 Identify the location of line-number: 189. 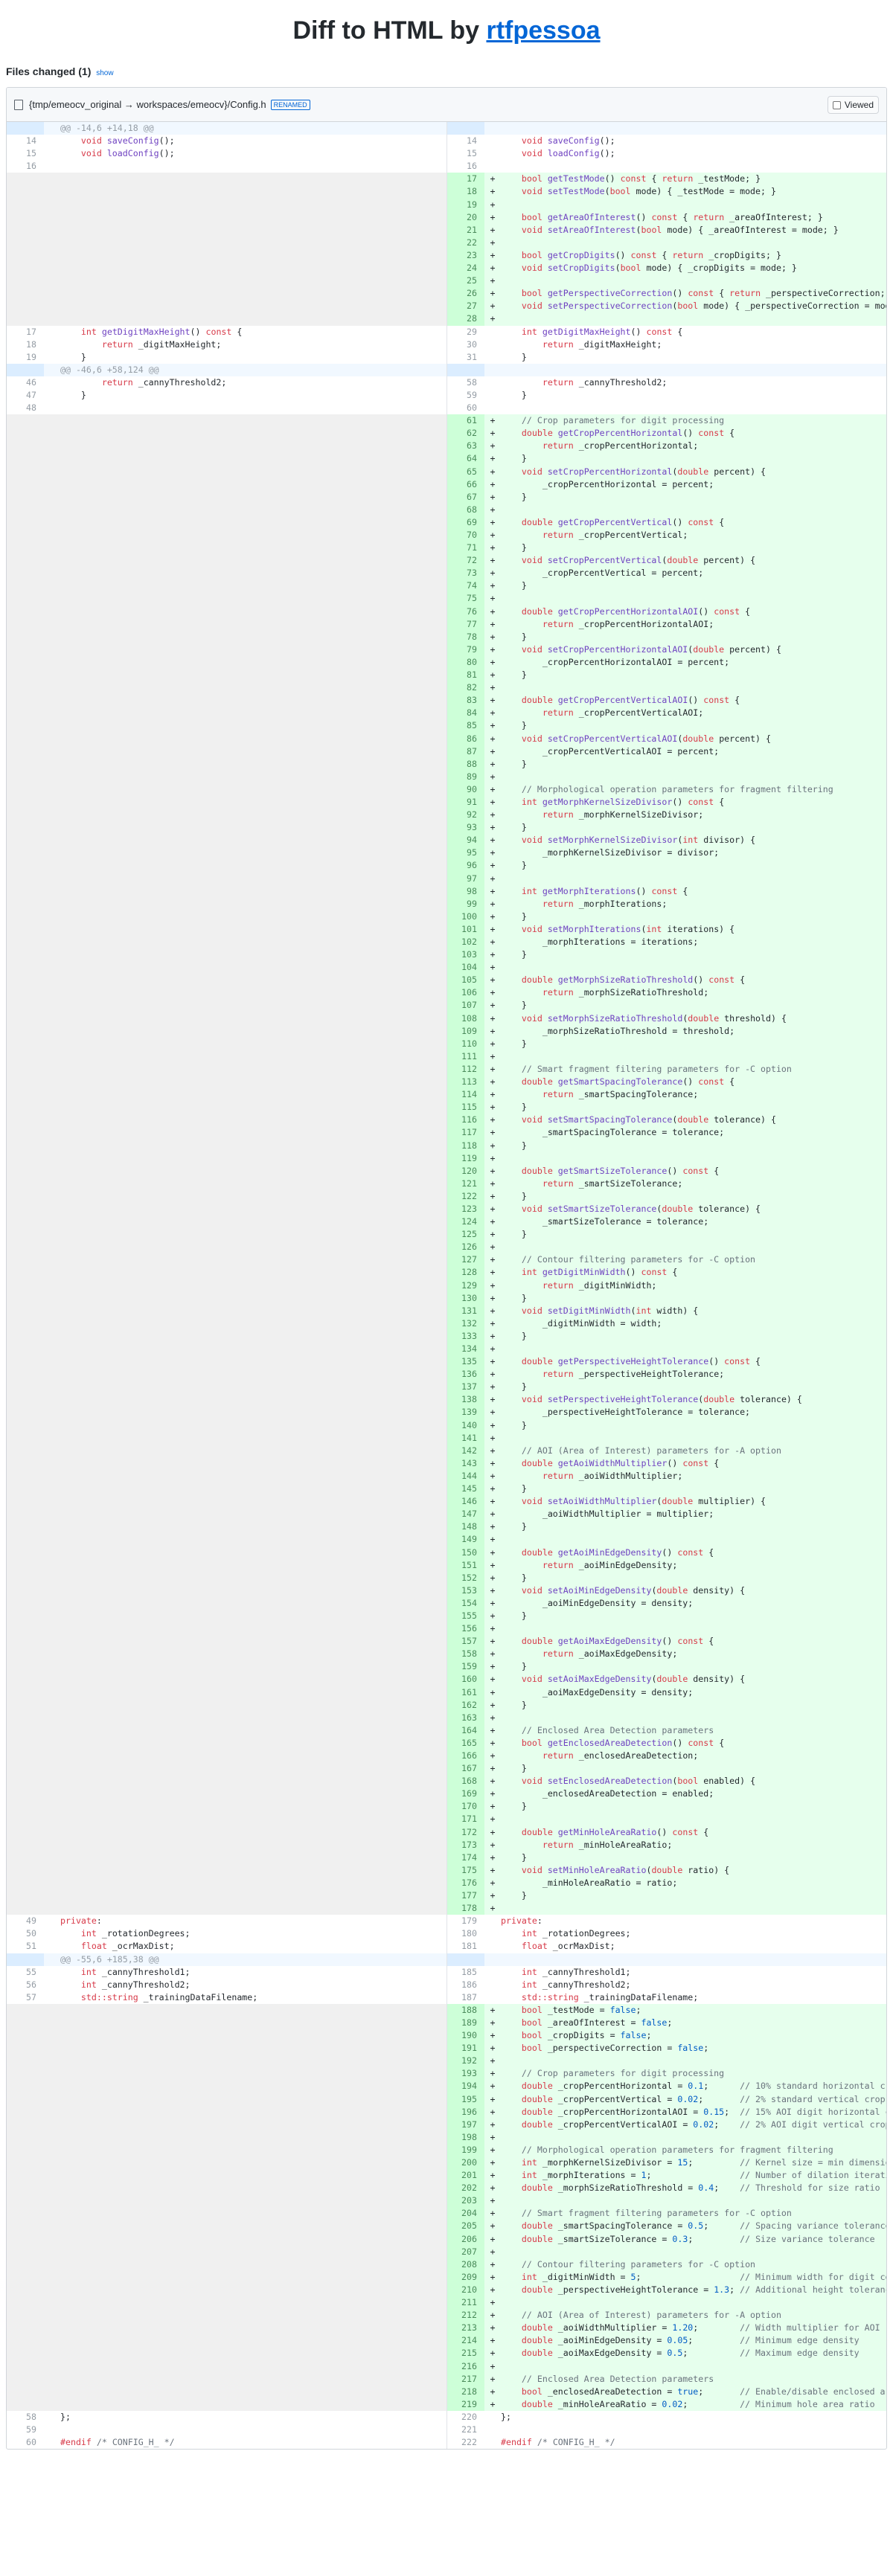
(466, 2023).